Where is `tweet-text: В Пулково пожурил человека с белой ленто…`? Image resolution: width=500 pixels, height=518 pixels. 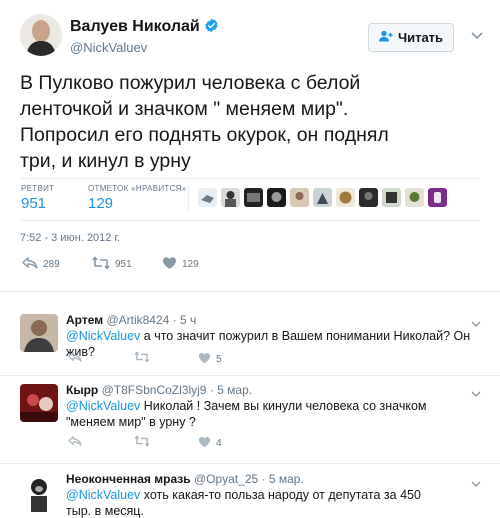 tweet-text: В Пулково пожурил человека с белой ленто… is located at coordinates (204, 122).